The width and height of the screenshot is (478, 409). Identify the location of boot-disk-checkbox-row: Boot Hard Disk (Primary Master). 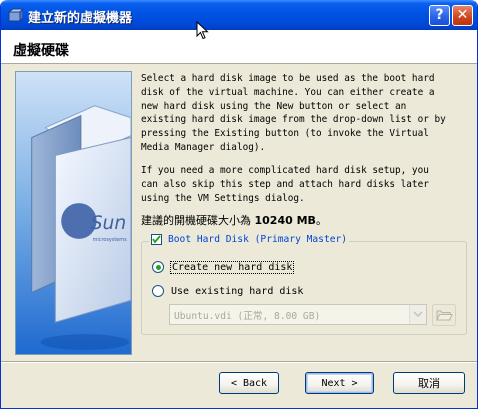
(249, 239).